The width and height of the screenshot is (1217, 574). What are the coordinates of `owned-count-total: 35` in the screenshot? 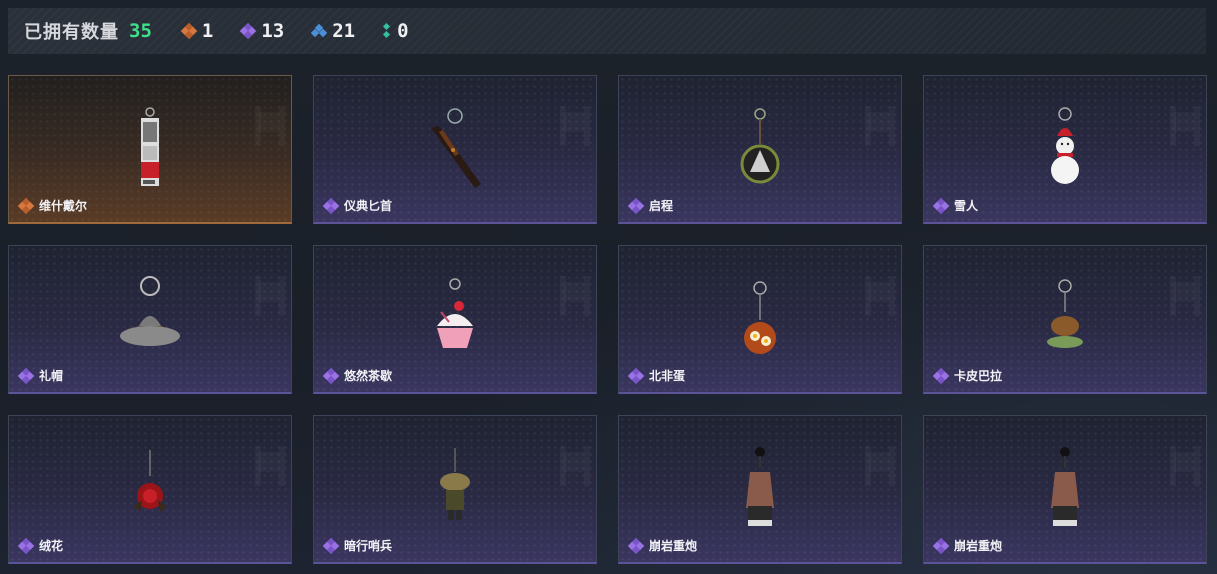 It's located at (140, 31).